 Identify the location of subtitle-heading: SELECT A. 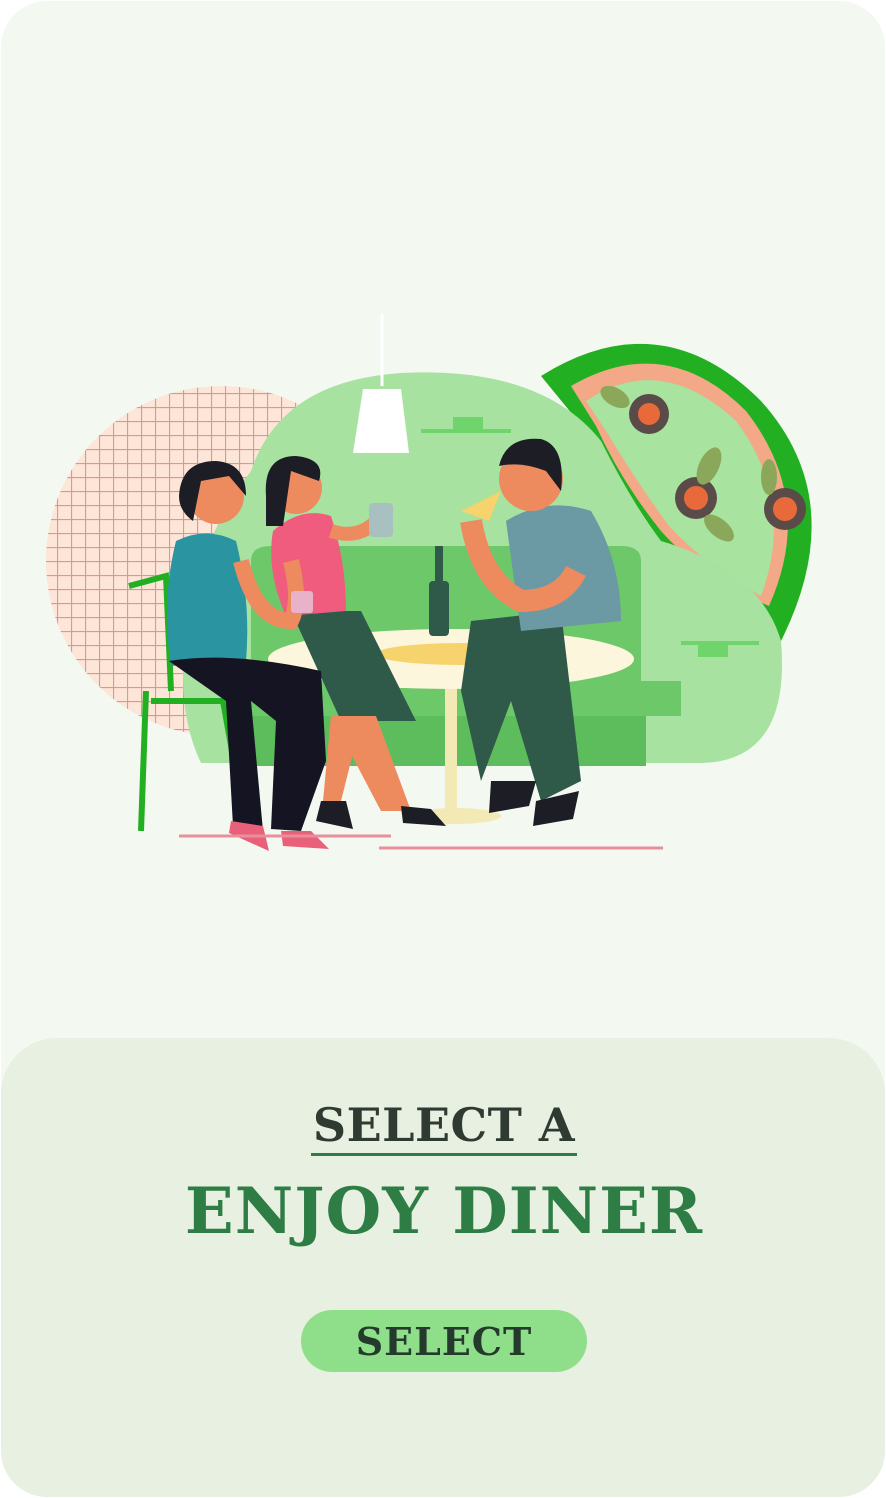
(443, 1127).